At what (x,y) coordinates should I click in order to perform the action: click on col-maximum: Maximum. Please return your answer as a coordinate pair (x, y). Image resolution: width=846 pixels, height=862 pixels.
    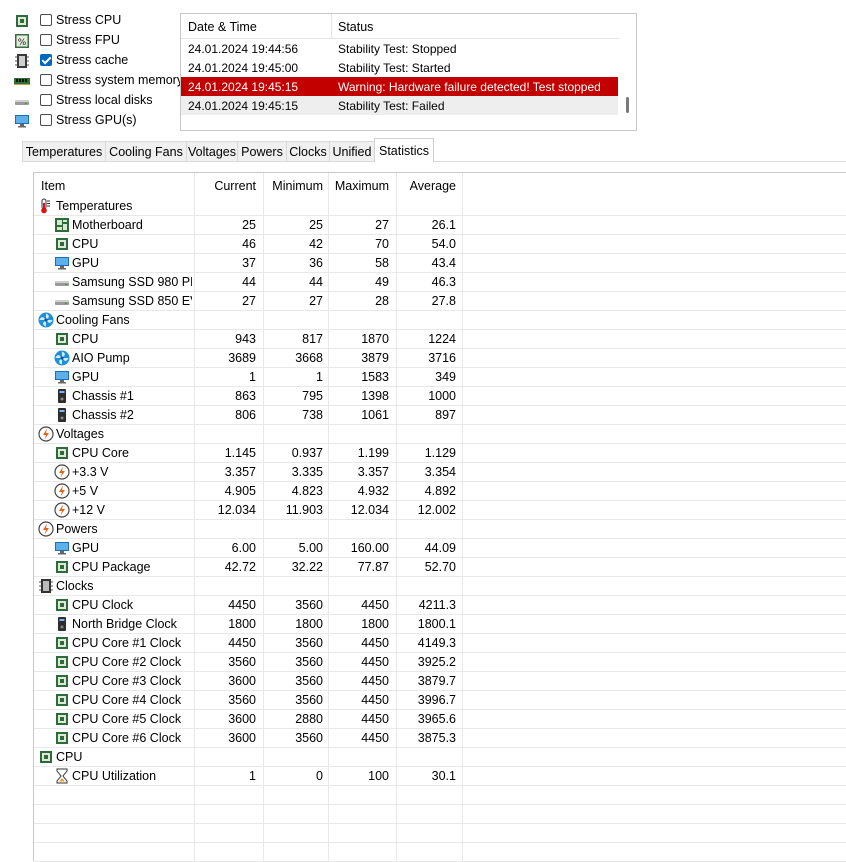
    Looking at the image, I should click on (358, 186).